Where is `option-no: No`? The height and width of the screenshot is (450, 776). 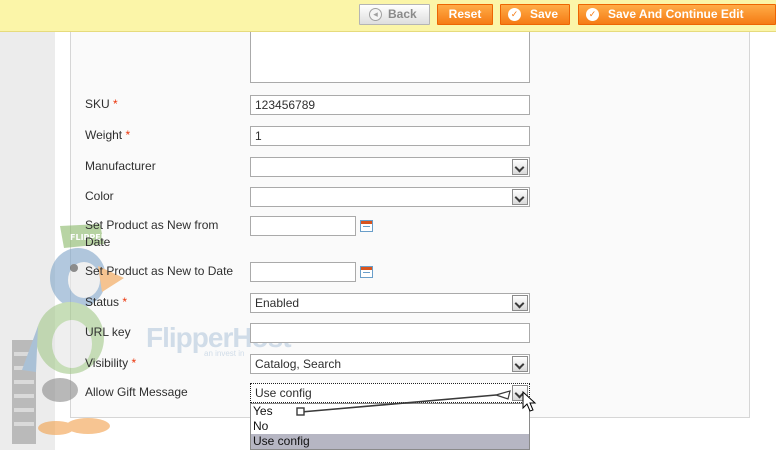
option-no: No is located at coordinates (390, 426).